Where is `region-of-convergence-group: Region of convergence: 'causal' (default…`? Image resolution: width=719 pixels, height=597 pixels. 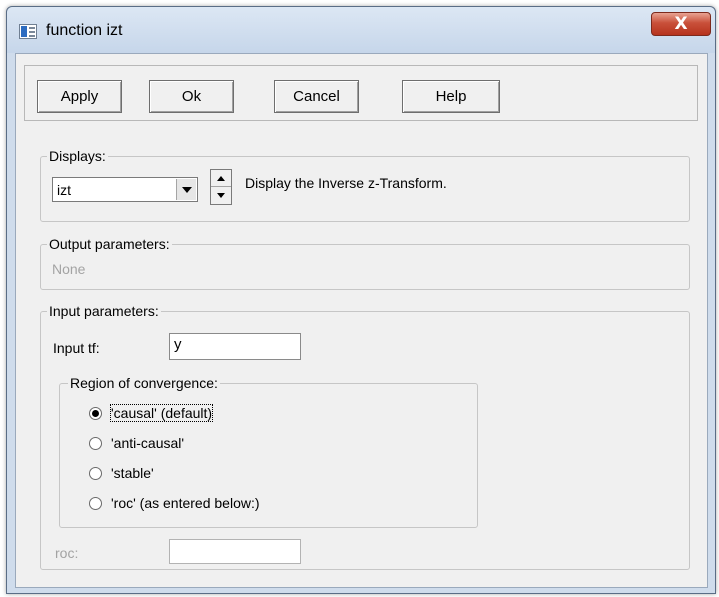 region-of-convergence-group: Region of convergence: 'causal' (default… is located at coordinates (268, 451).